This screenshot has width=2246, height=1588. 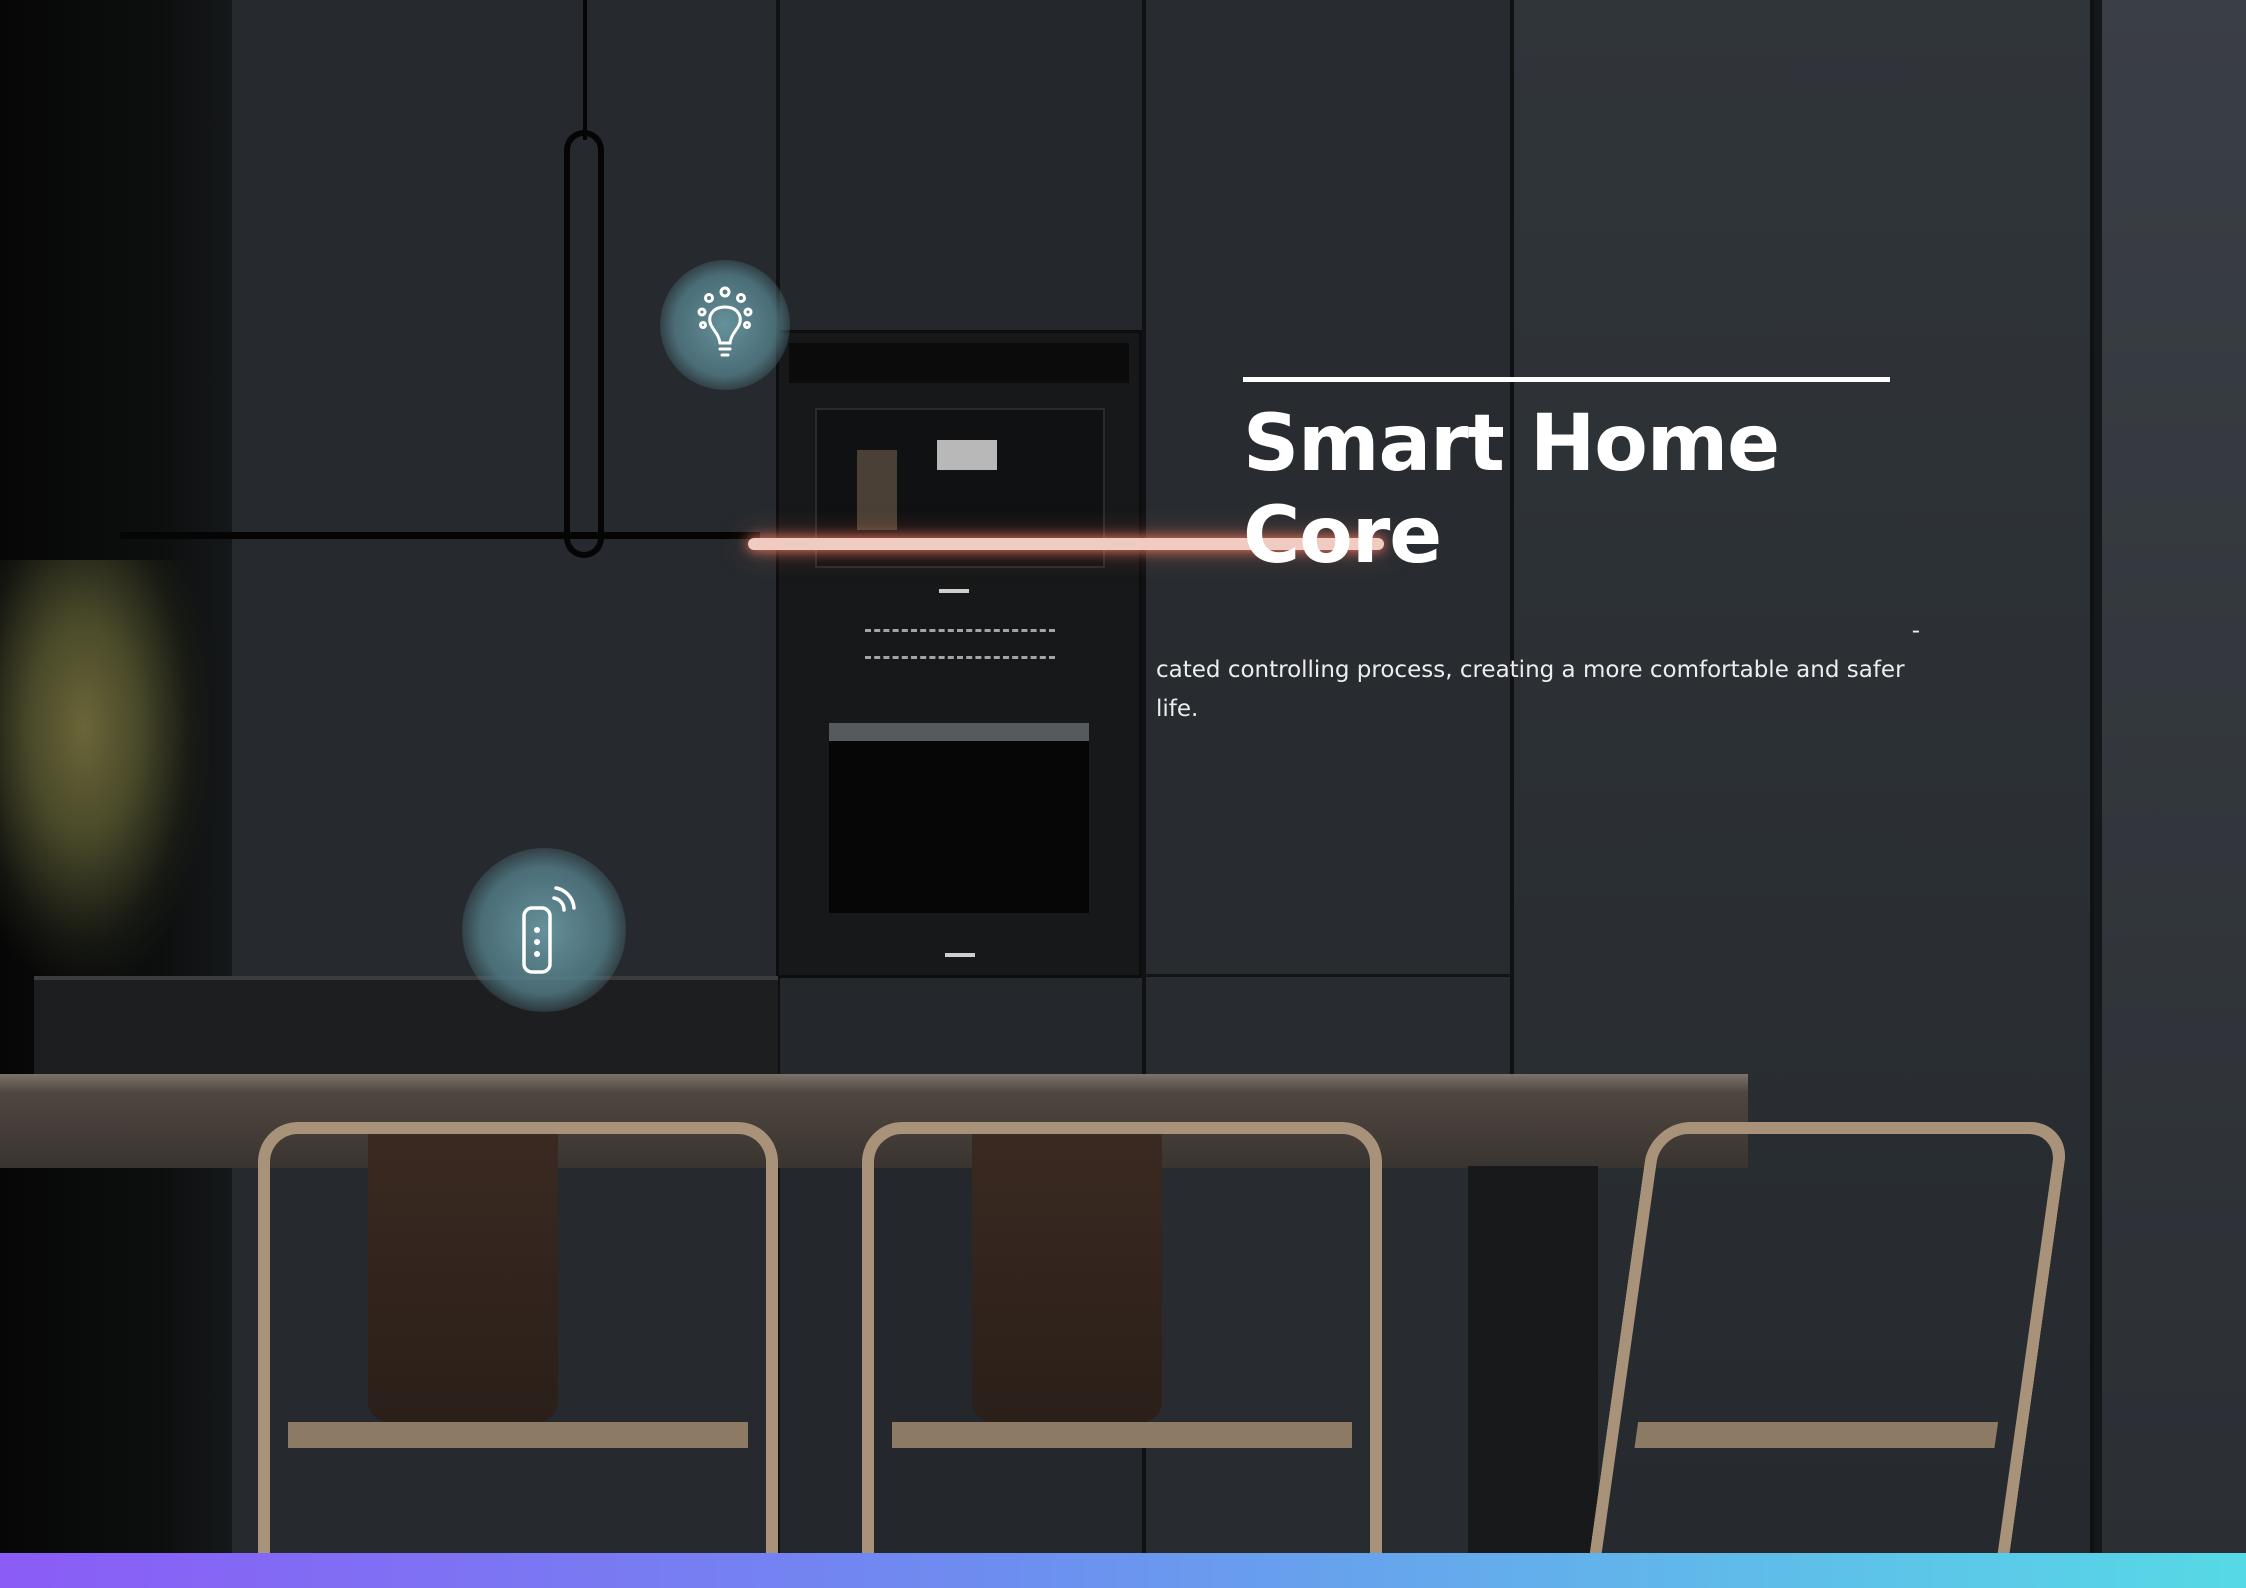 I want to click on smart-bulb-icon, so click(x=725, y=325).